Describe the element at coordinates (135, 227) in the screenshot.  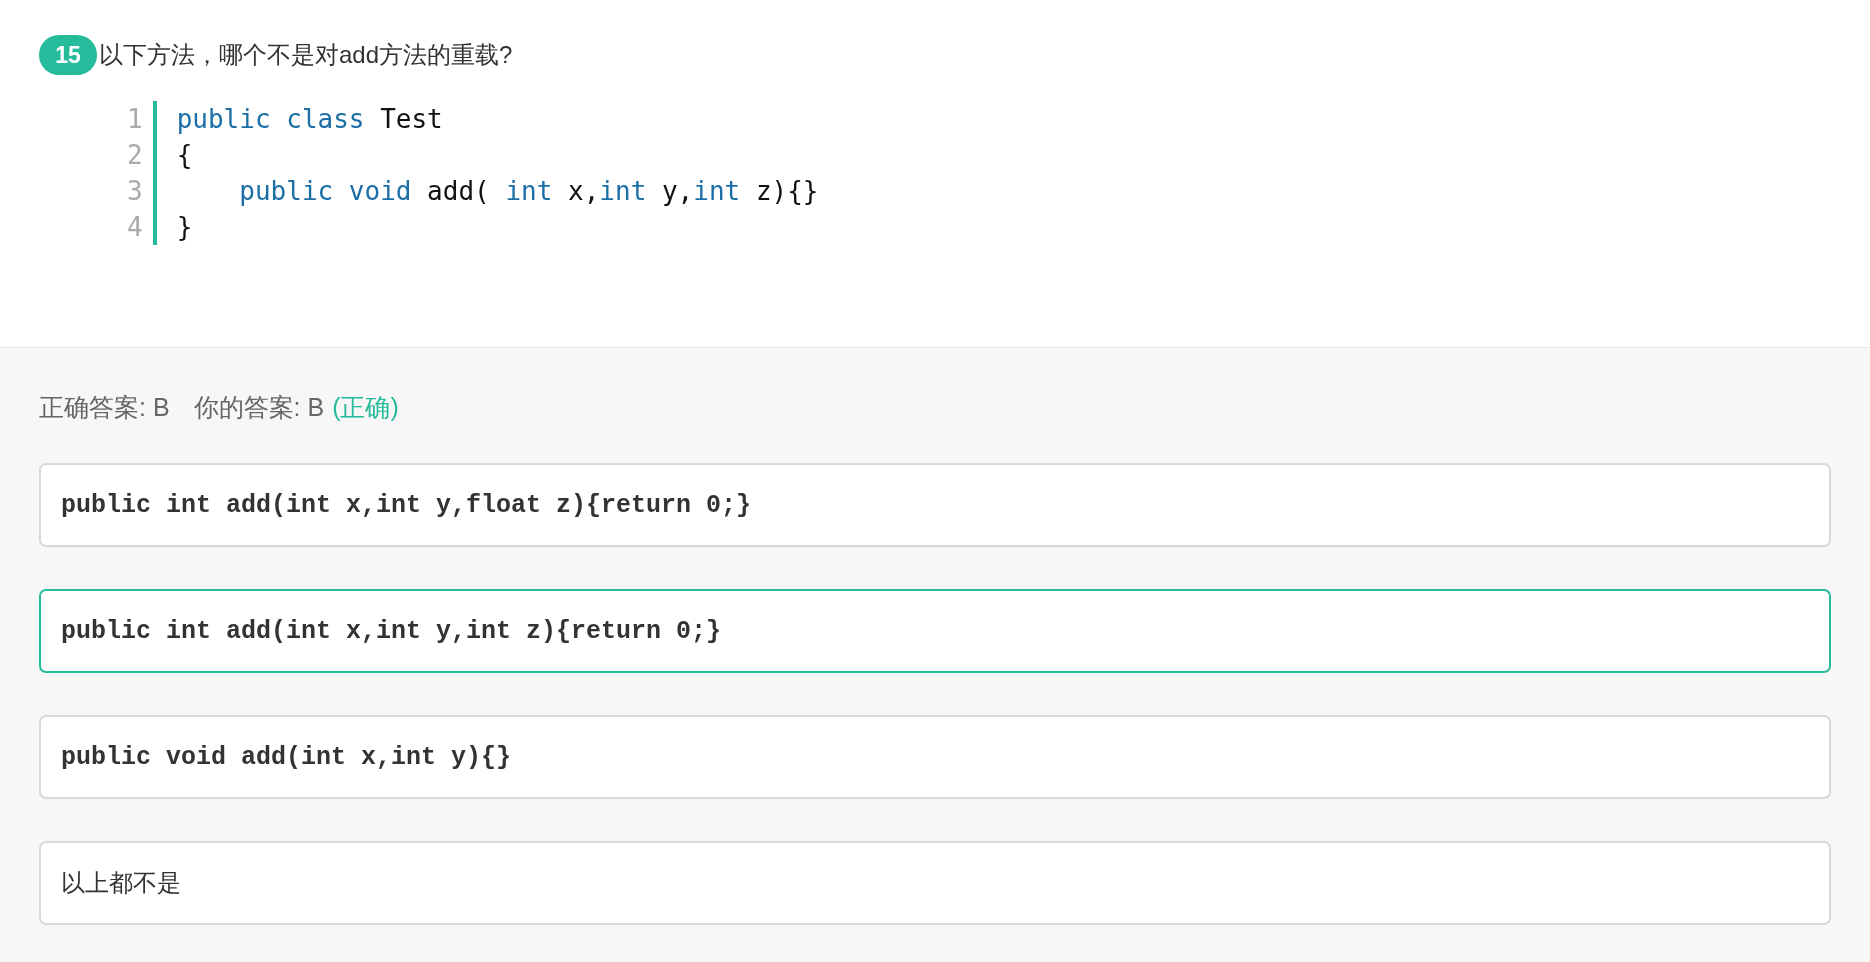
I see `line-number: 4` at that location.